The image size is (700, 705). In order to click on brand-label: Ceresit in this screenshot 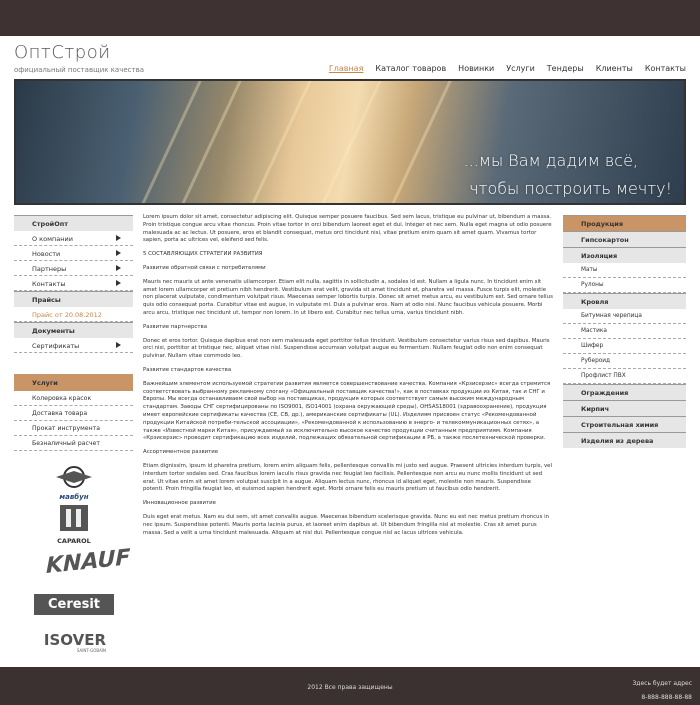, I will do `click(74, 604)`.